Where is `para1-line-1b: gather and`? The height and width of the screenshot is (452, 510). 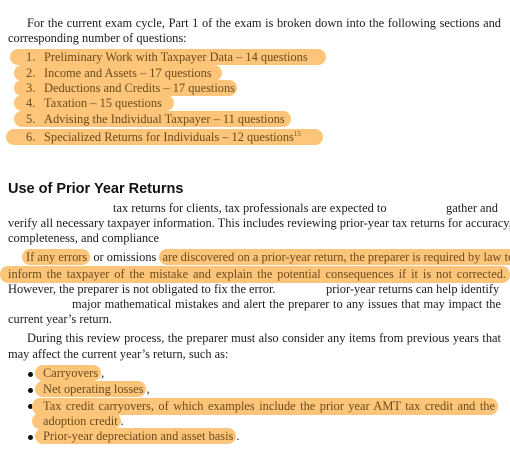
para1-line-1b: gather and is located at coordinates (472, 208).